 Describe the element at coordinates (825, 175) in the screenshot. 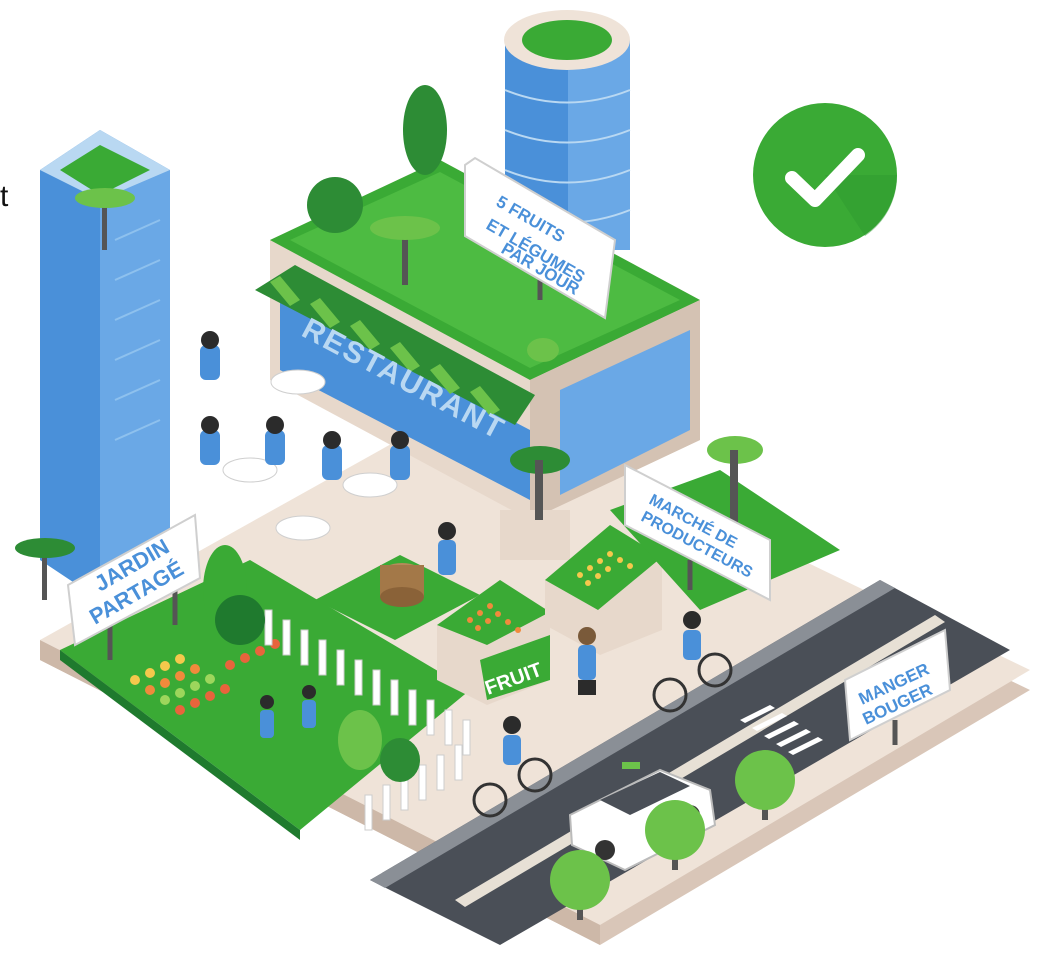

I see `checkmark-icon` at that location.